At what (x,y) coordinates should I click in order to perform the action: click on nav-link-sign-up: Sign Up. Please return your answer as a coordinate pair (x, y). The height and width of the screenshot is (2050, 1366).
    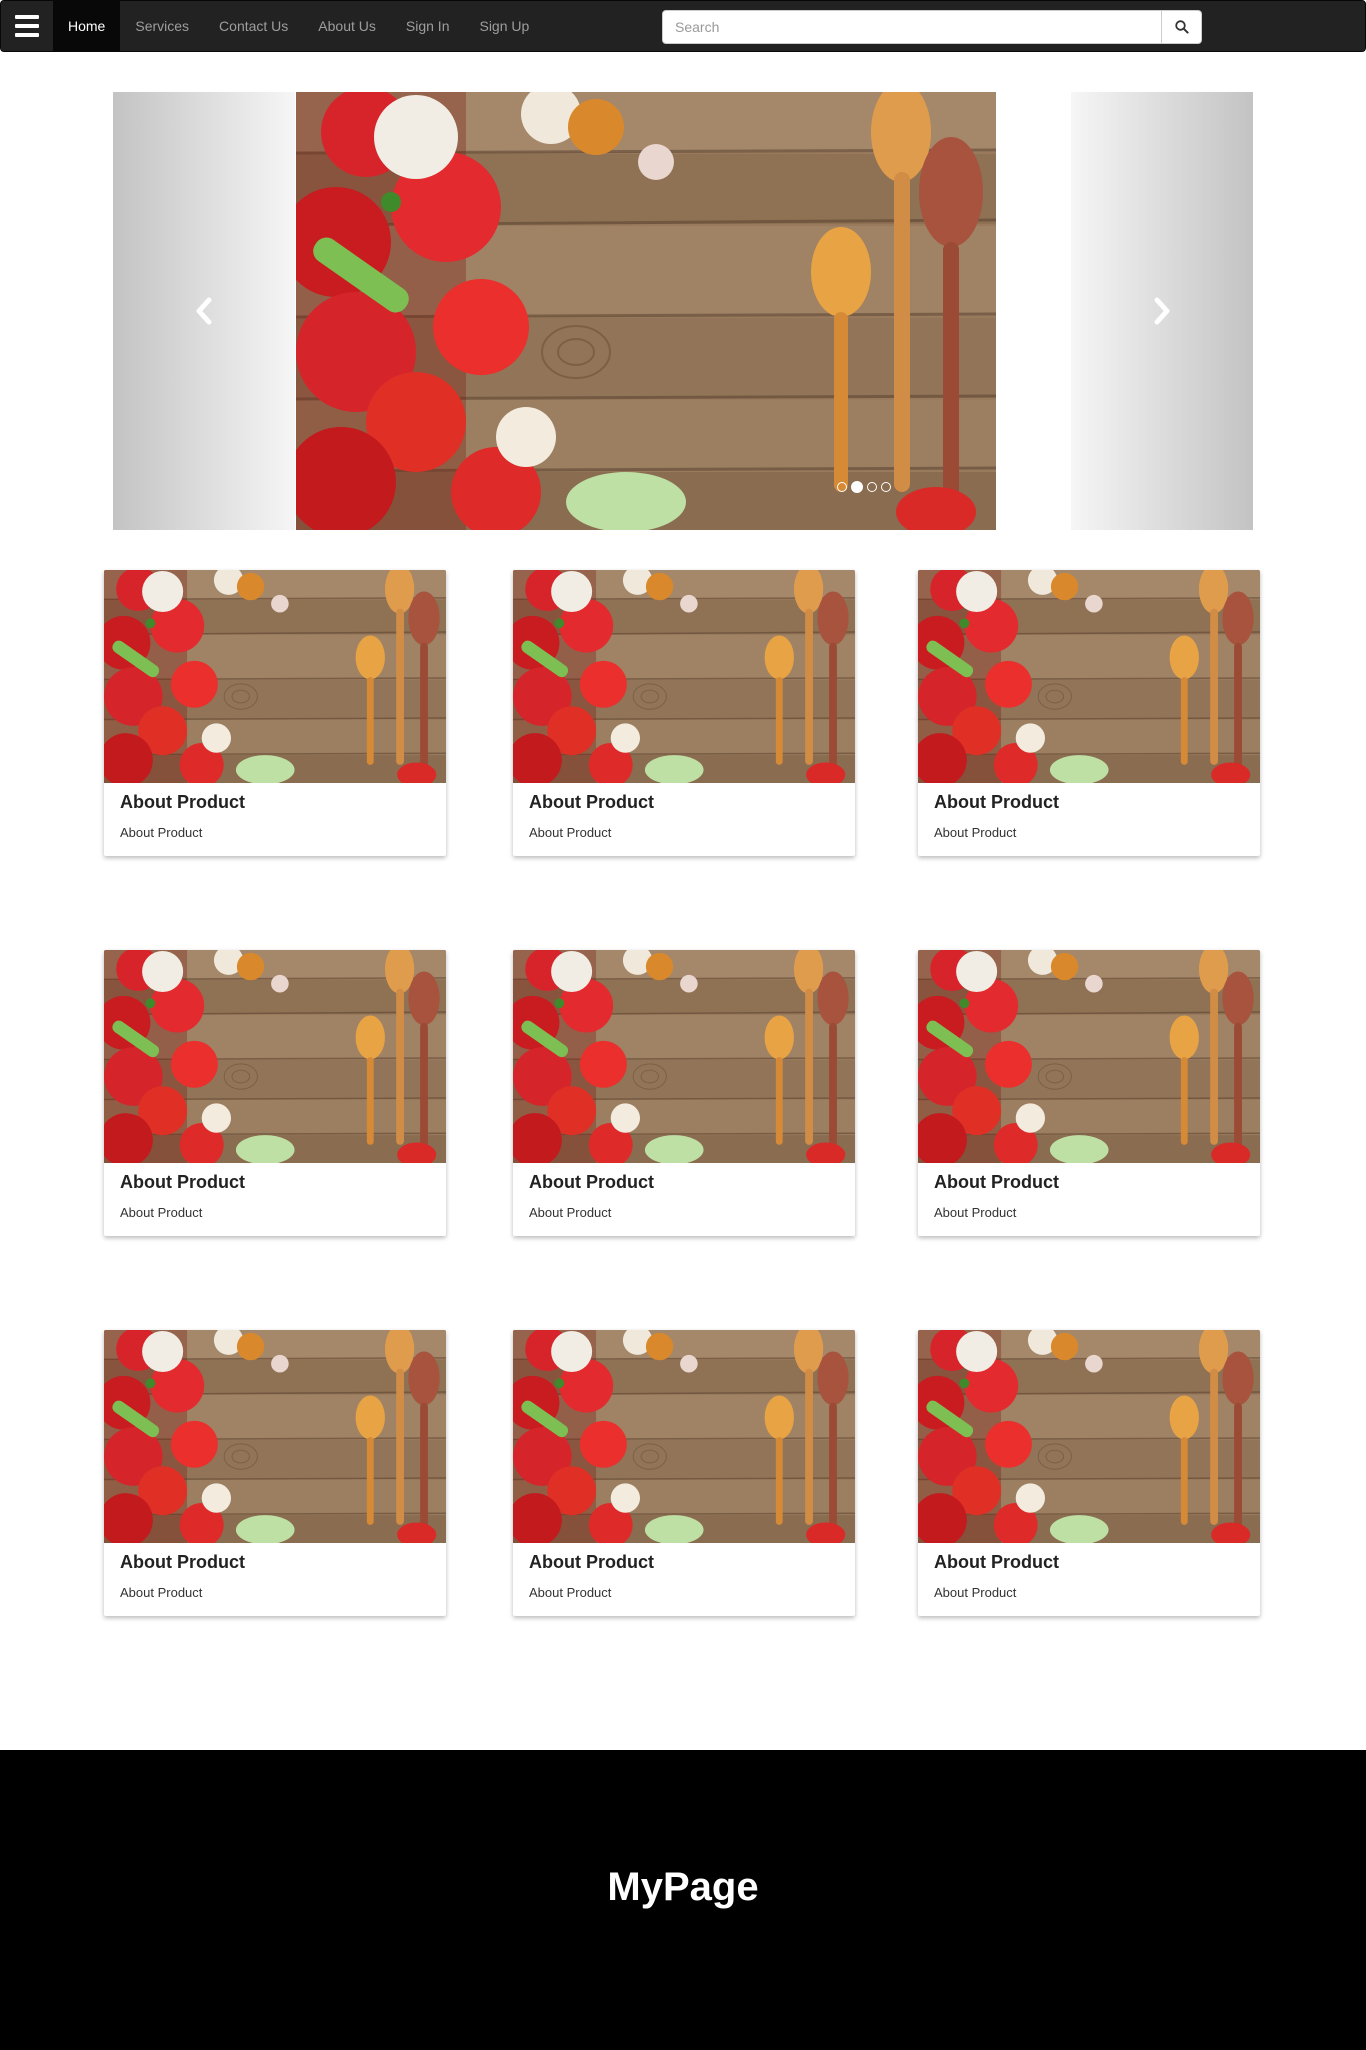
    Looking at the image, I should click on (504, 26).